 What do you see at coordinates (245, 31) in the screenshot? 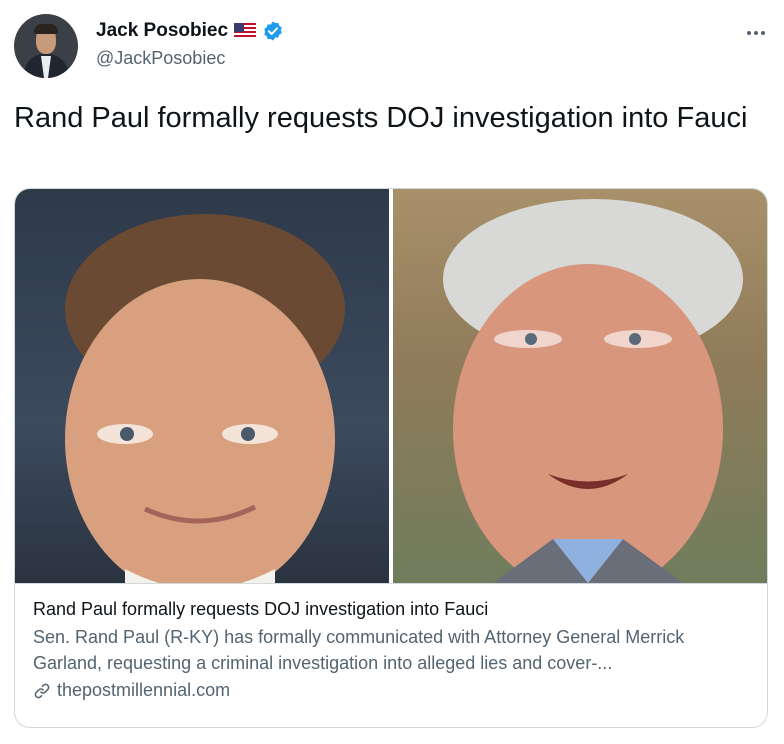
I see `us-flag-icon` at bounding box center [245, 31].